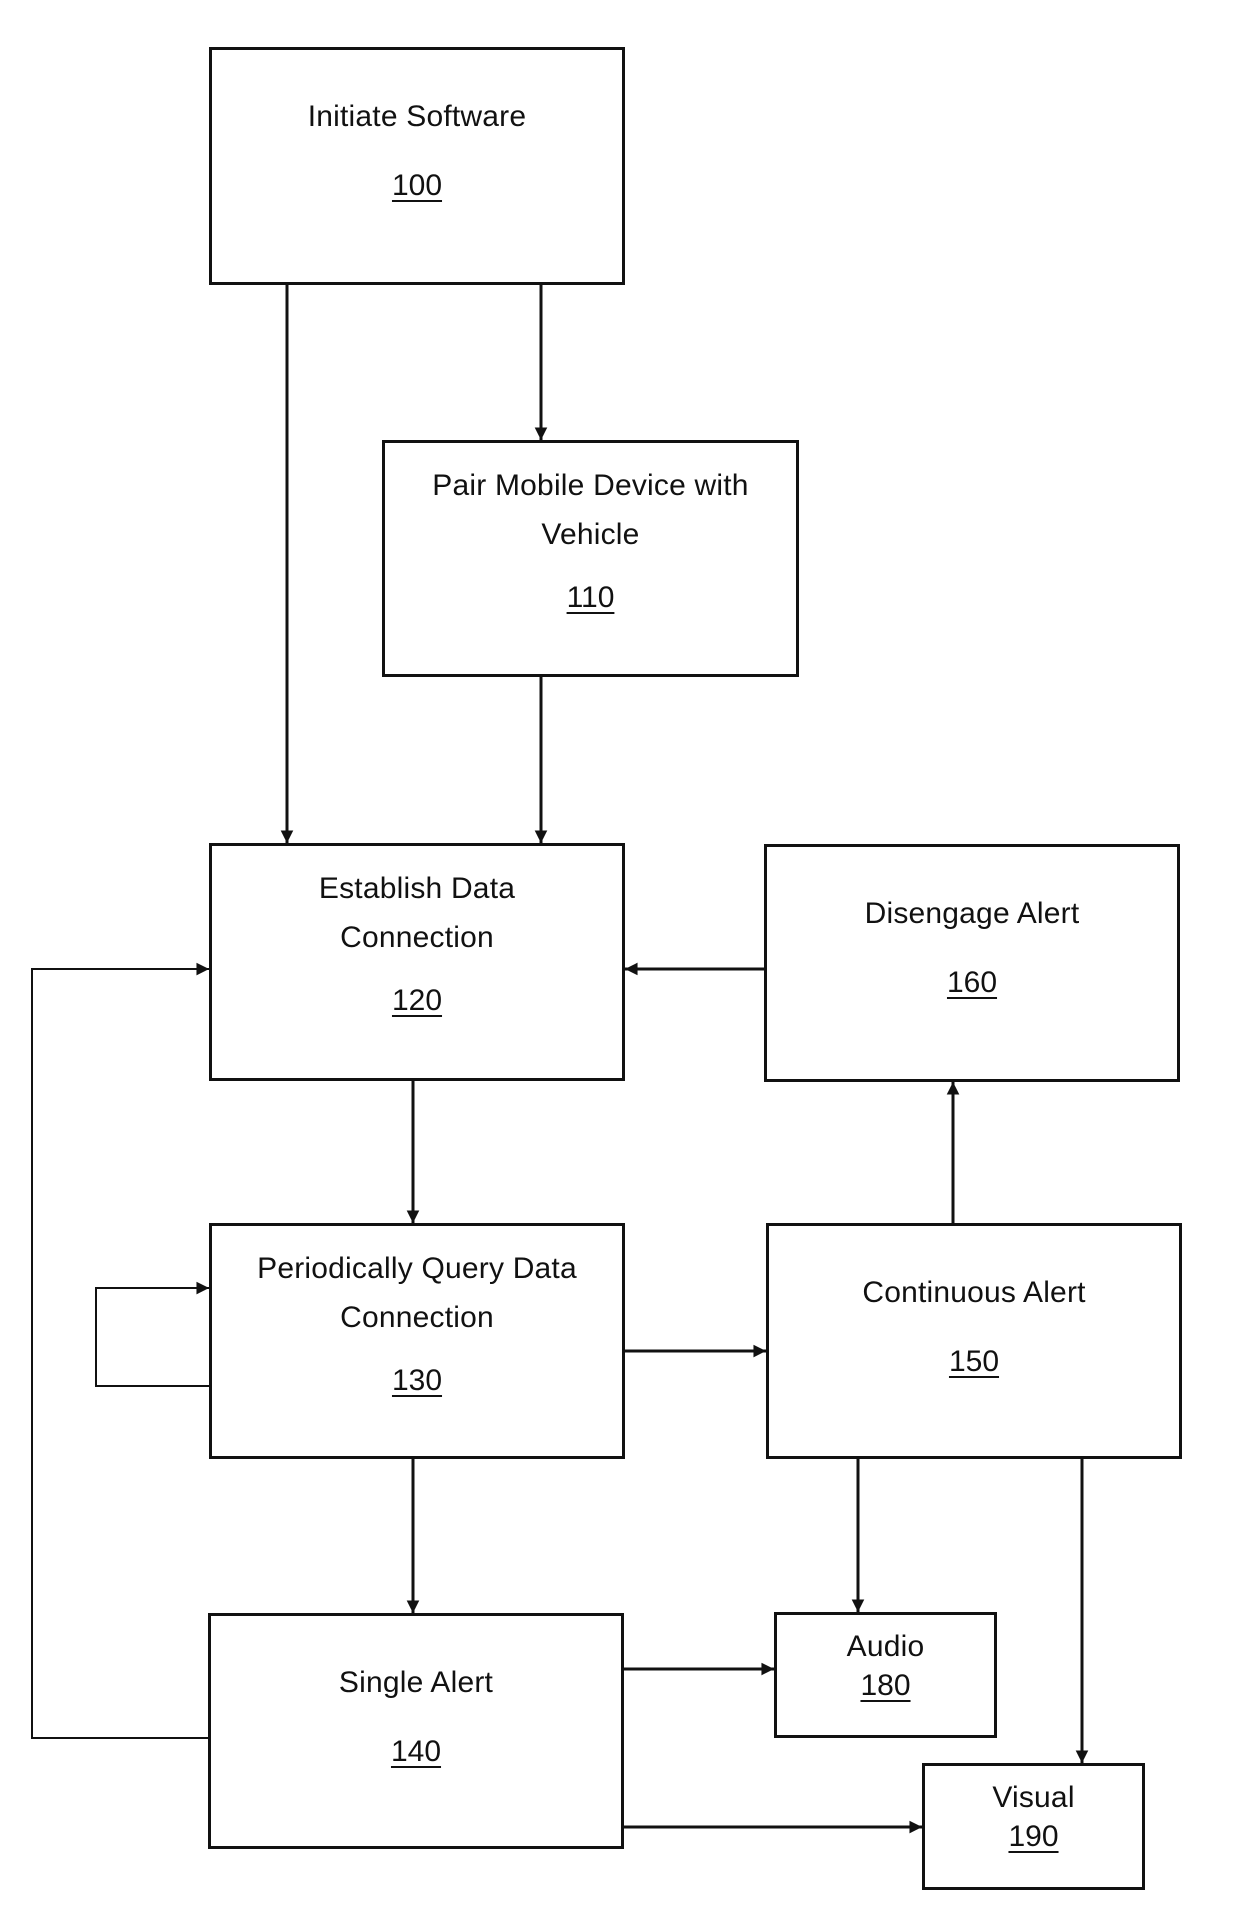 The width and height of the screenshot is (1240, 1932). Describe the element at coordinates (417, 185) in the screenshot. I see `node-ref-number: 100` at that location.